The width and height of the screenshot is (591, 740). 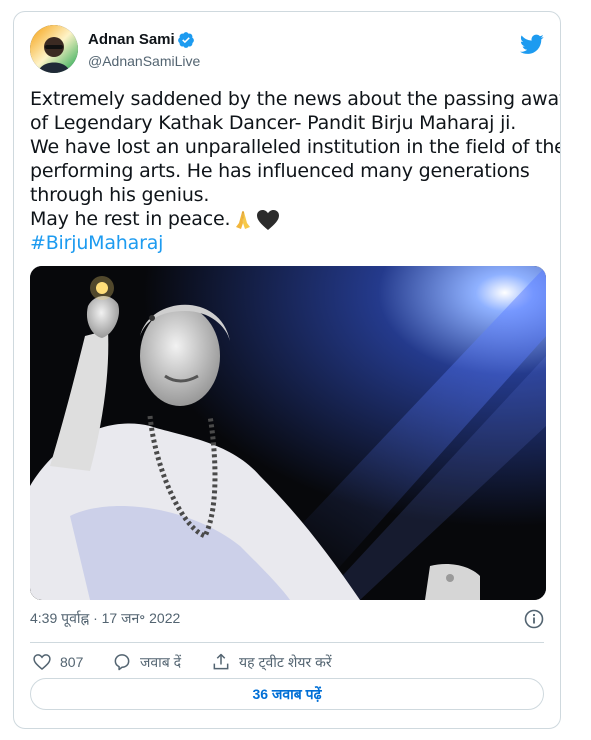 I want to click on tweet-text-line: through his genius., so click(x=120, y=195).